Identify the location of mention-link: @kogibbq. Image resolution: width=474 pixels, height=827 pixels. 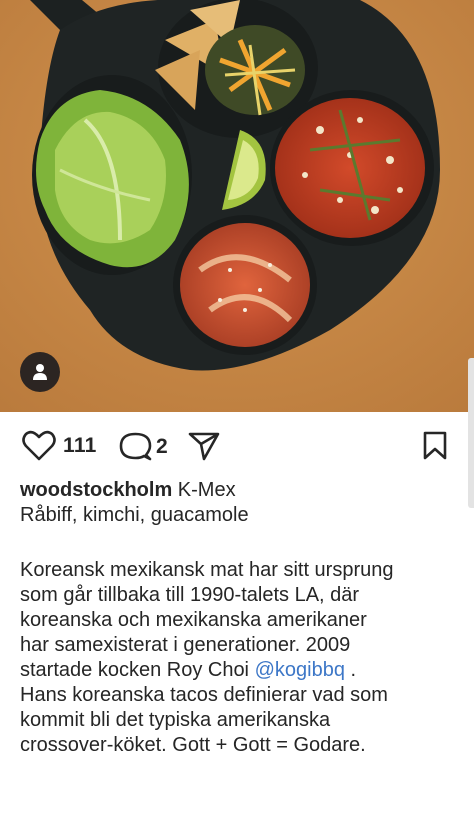
(300, 670).